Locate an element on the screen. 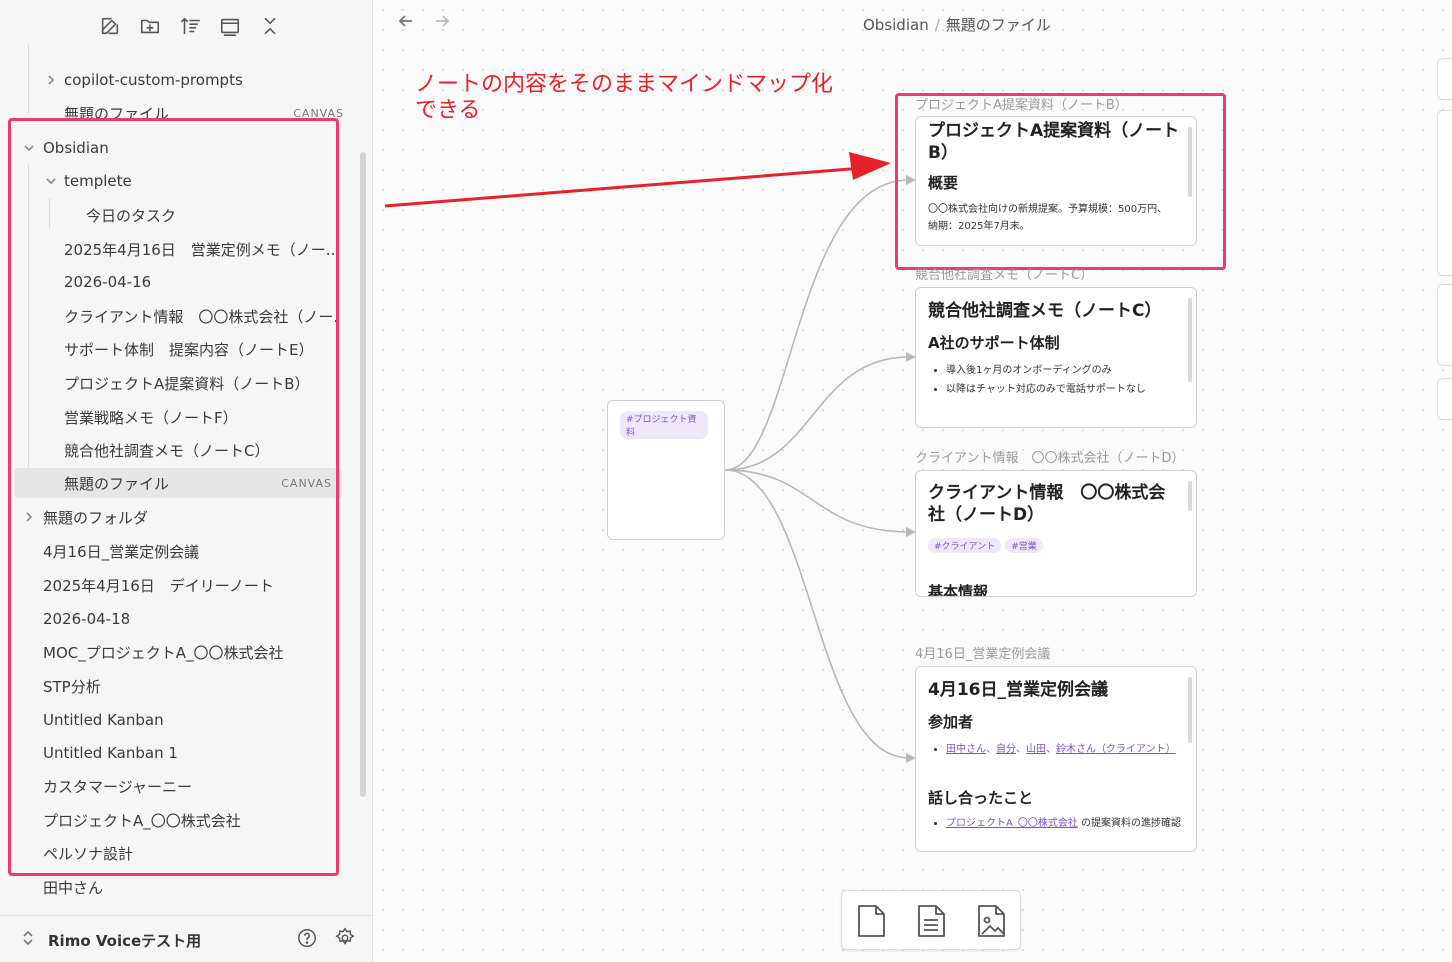 The width and height of the screenshot is (1452, 962). card-title: 競合他社調査メモ（ノートC） is located at coordinates (1045, 311).